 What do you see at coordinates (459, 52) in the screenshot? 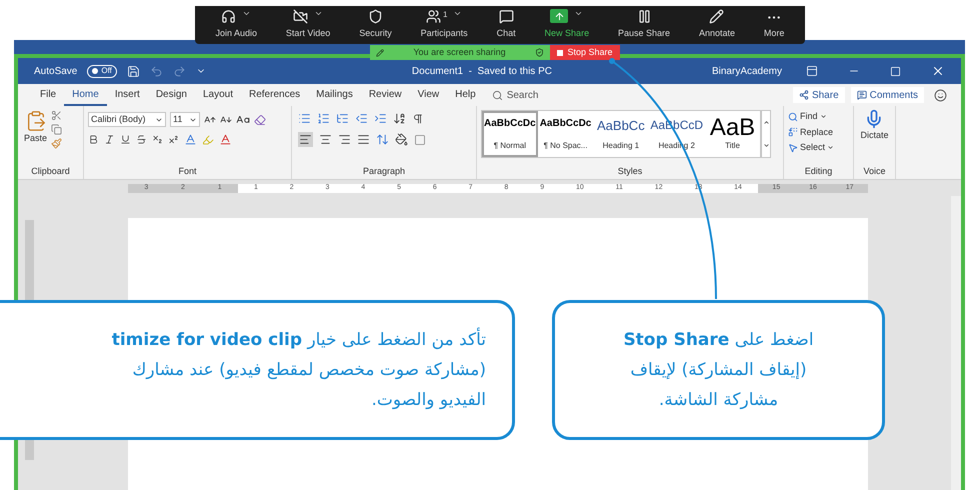
I see `sharing-status: You are screen sharing` at bounding box center [459, 52].